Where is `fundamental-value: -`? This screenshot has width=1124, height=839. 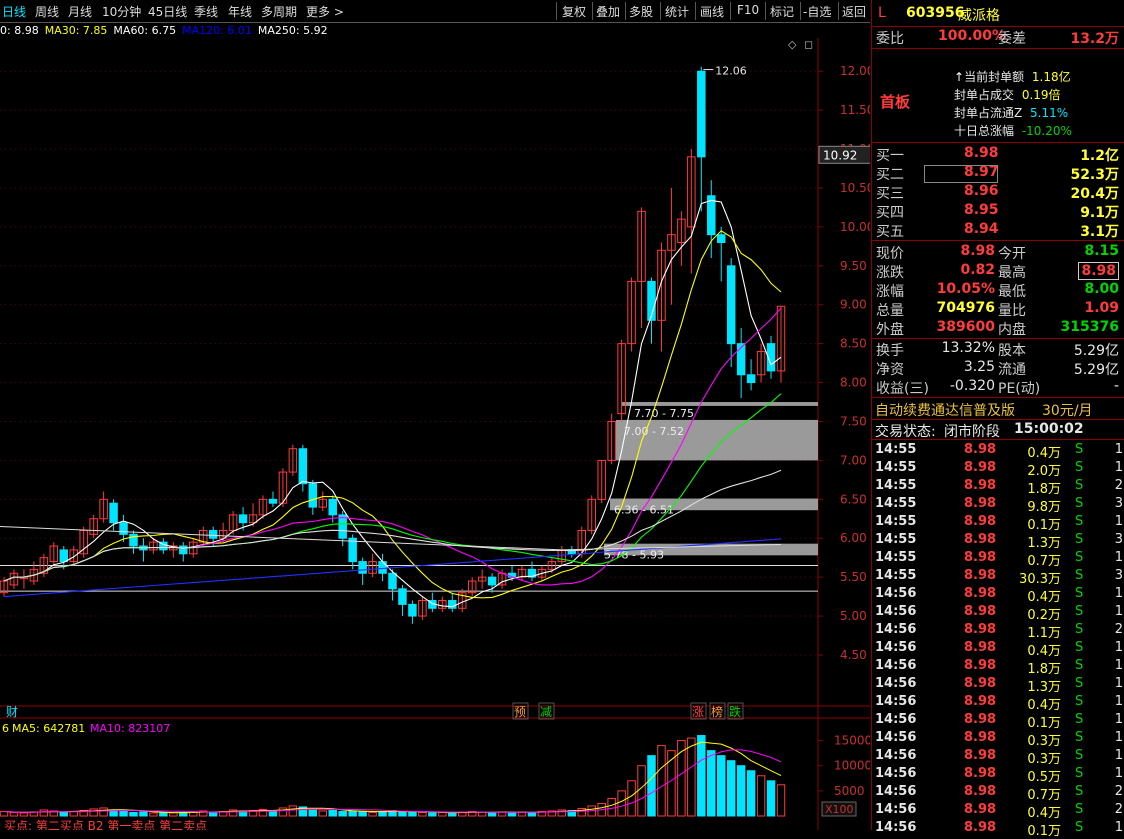
fundamental-value: - is located at coordinates (1116, 386).